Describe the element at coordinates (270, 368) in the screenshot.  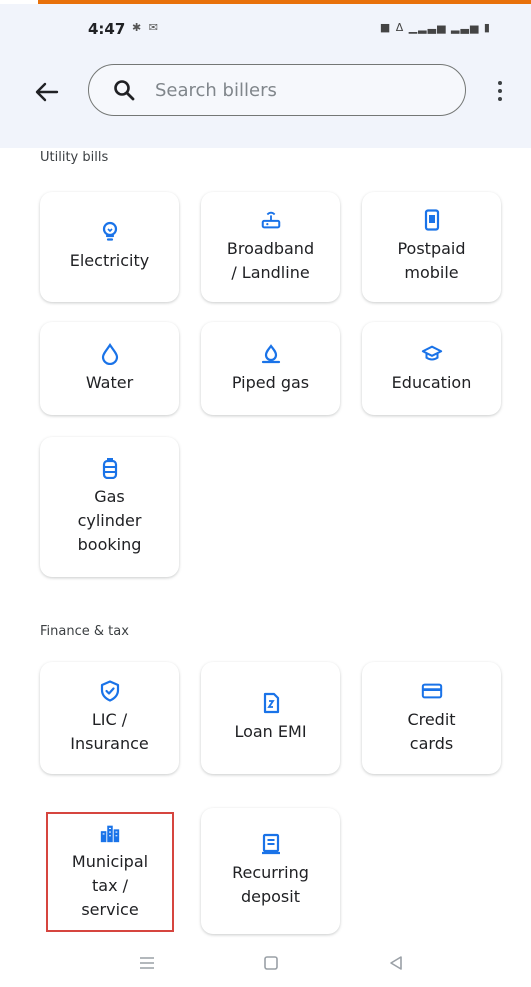
I see `tile-piped-gas: Piped gas` at that location.